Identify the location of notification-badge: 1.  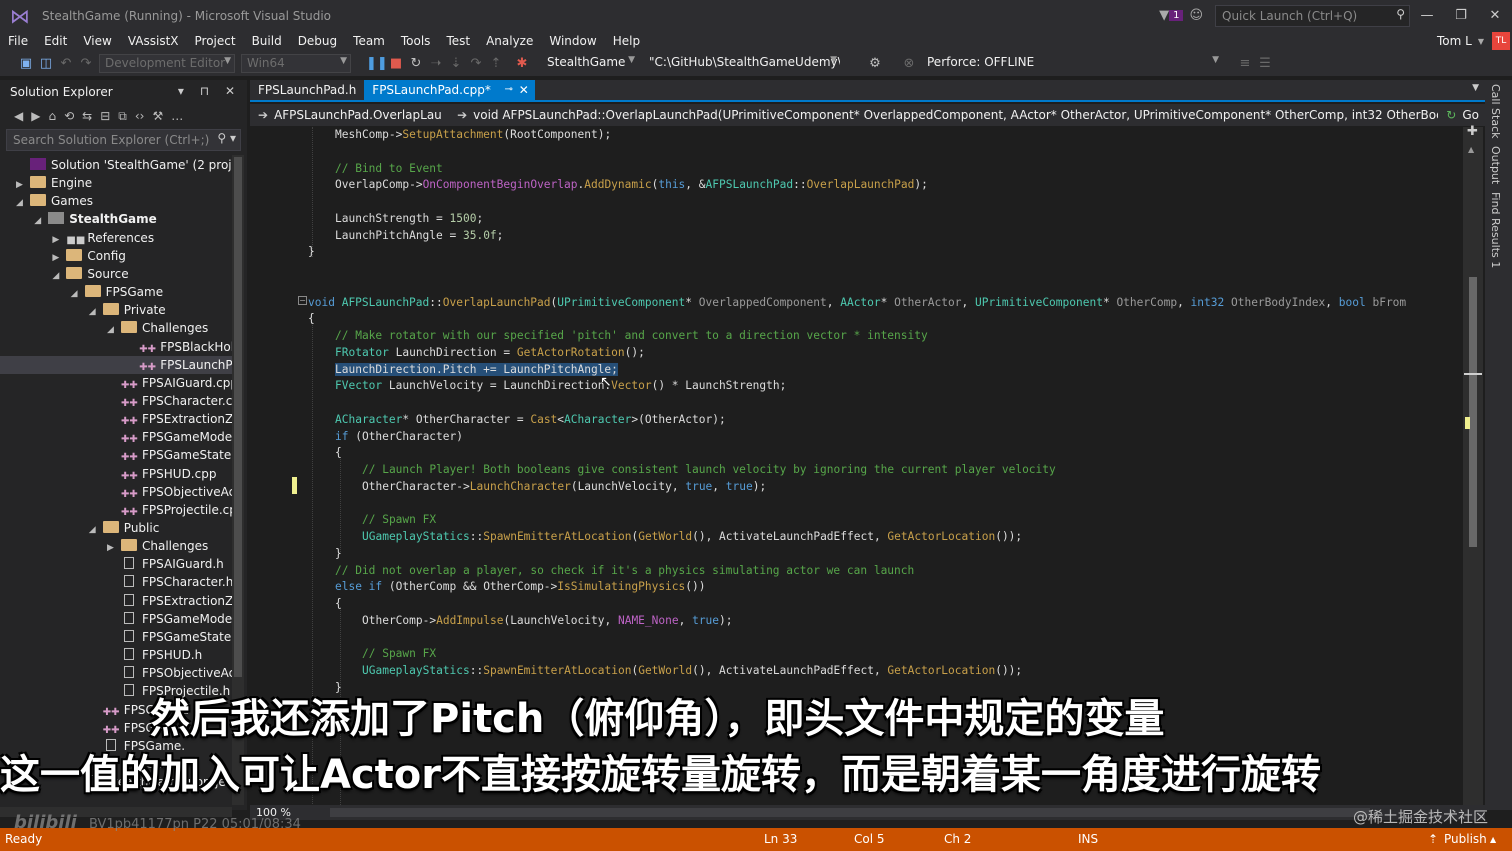
(1176, 15).